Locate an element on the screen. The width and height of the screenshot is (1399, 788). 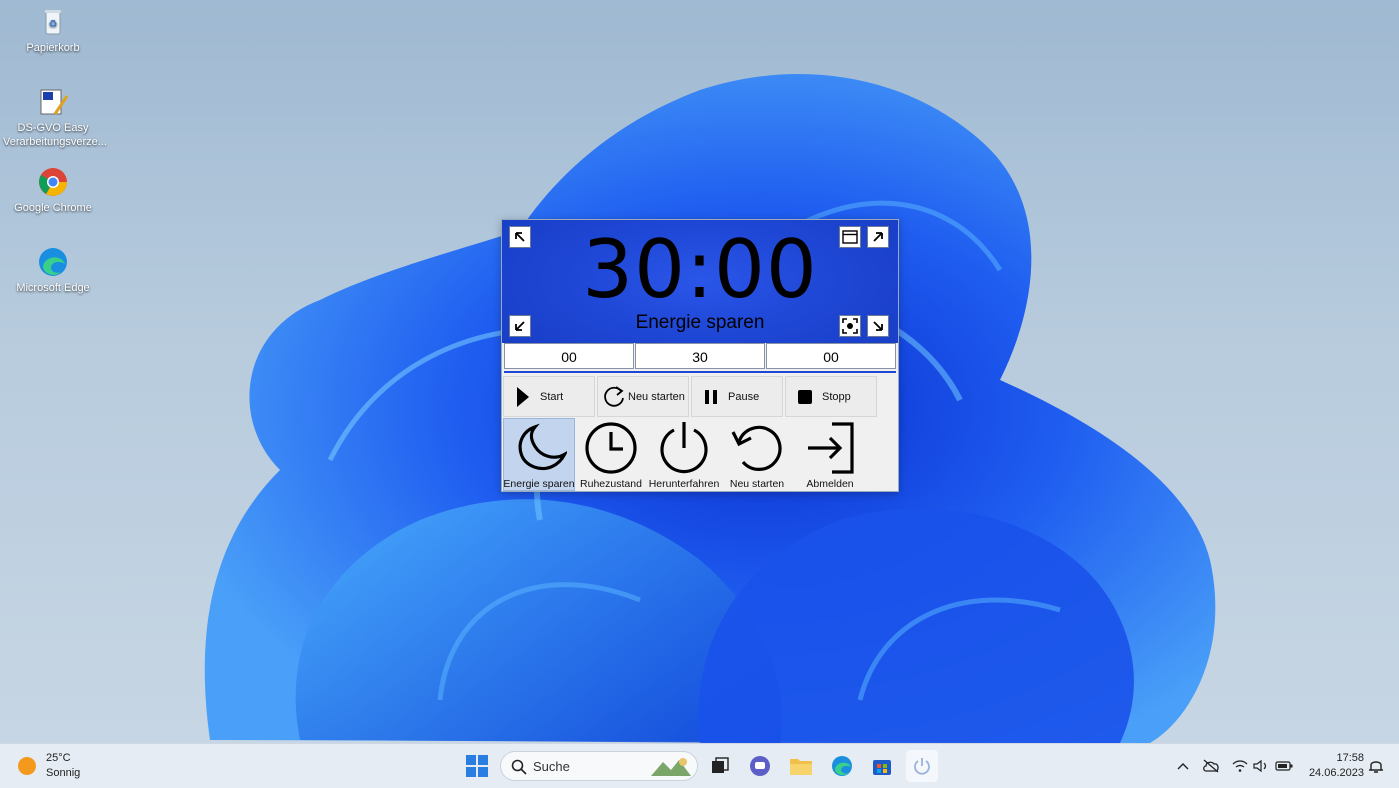
battery-button is located at coordinates (1284, 766).